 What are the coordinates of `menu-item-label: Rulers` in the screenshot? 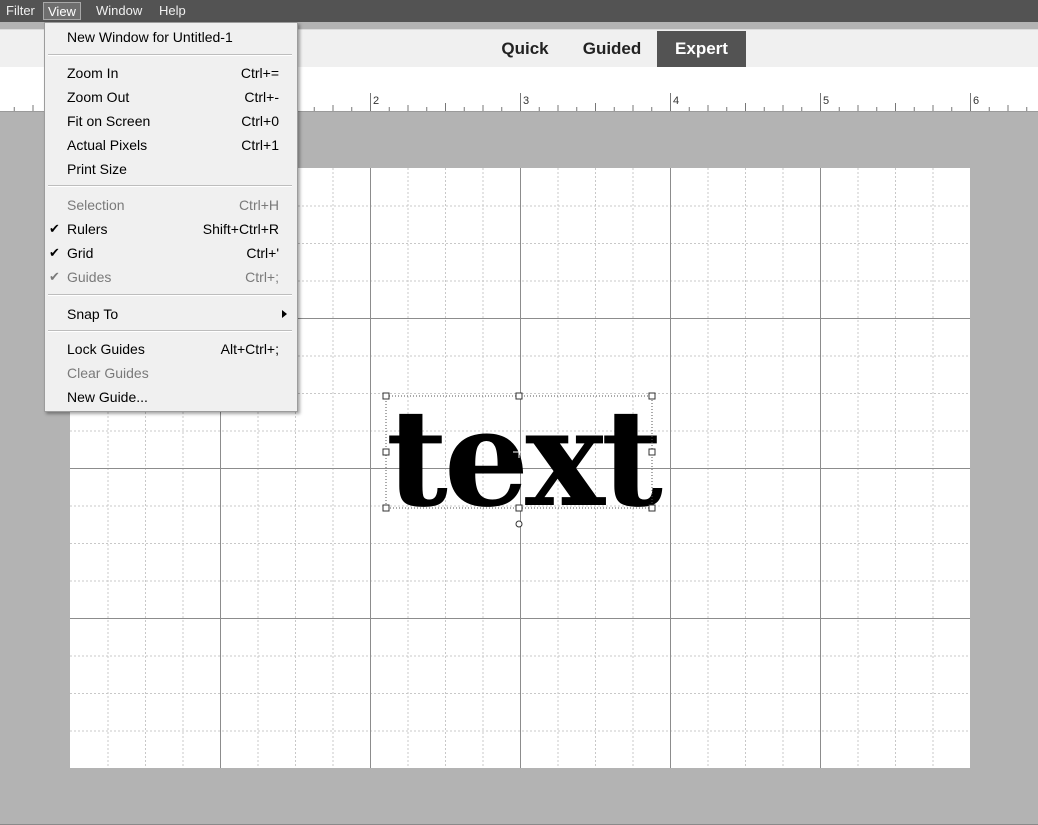 It's located at (87, 229).